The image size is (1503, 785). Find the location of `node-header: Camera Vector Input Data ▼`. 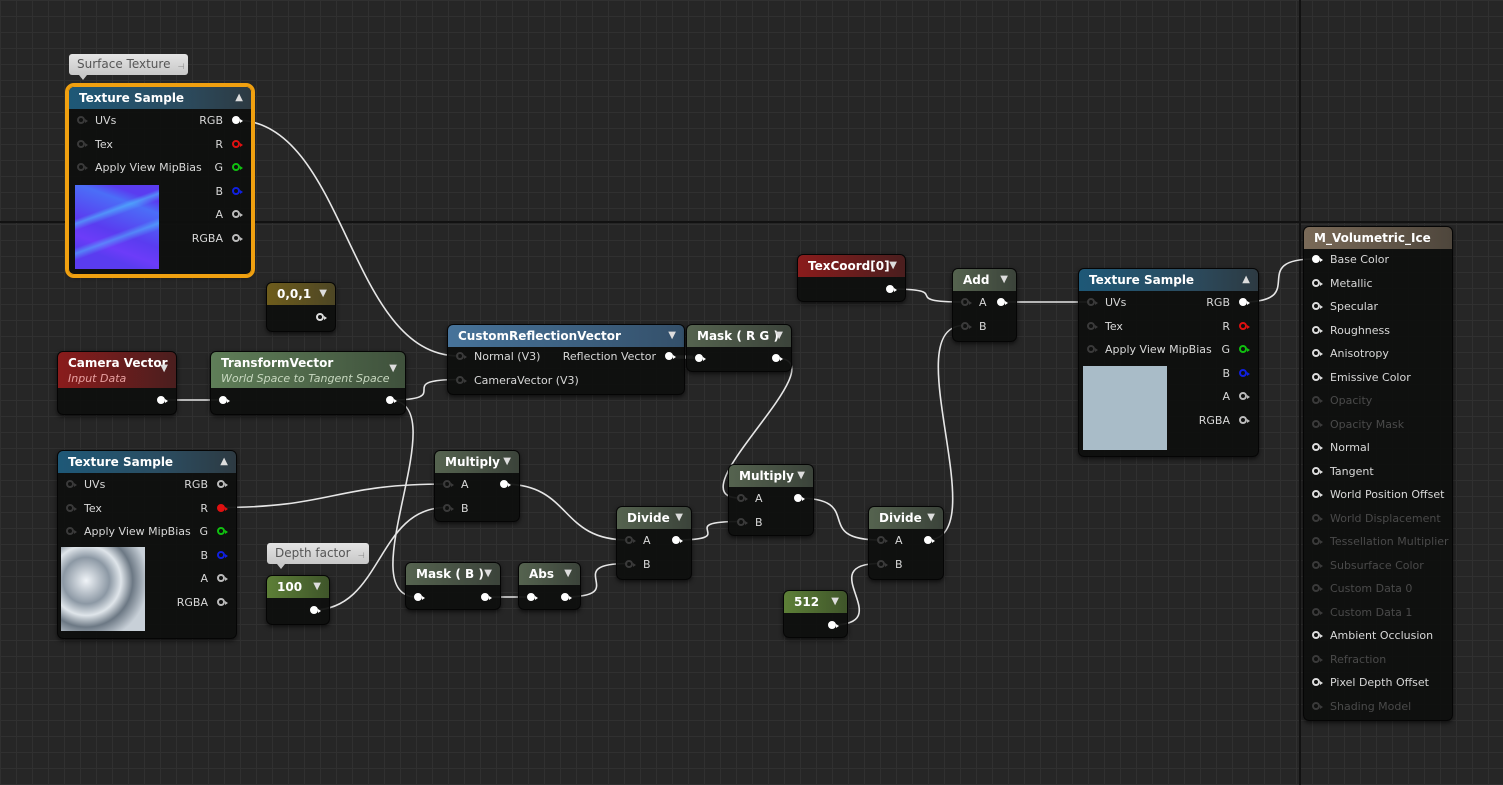

node-header: Camera Vector Input Data ▼ is located at coordinates (117, 370).